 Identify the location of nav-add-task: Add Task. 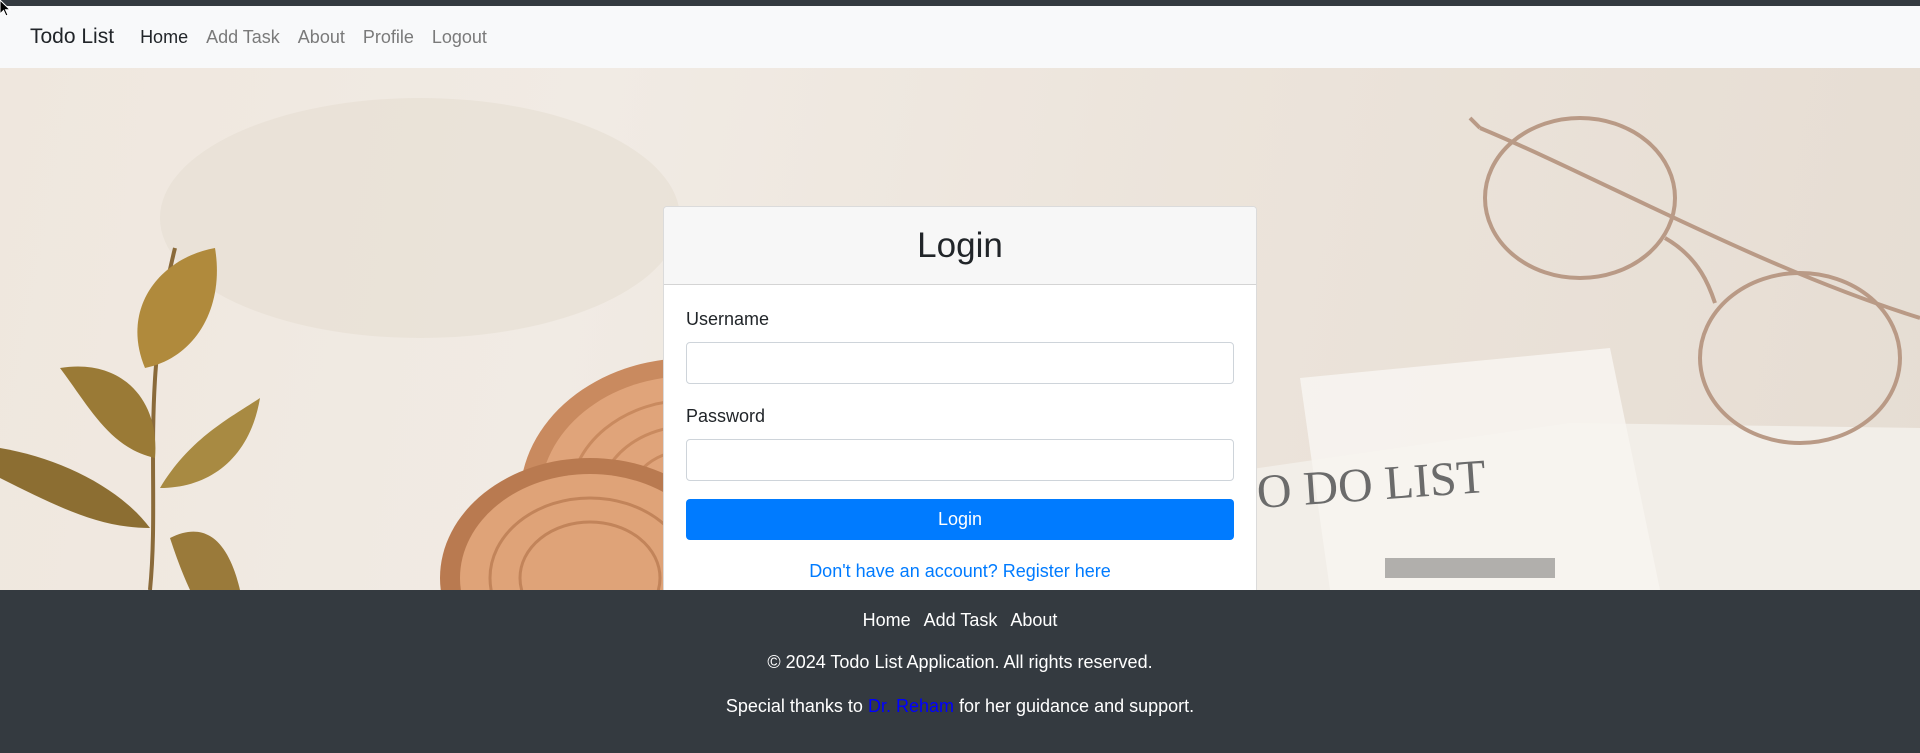
(243, 37).